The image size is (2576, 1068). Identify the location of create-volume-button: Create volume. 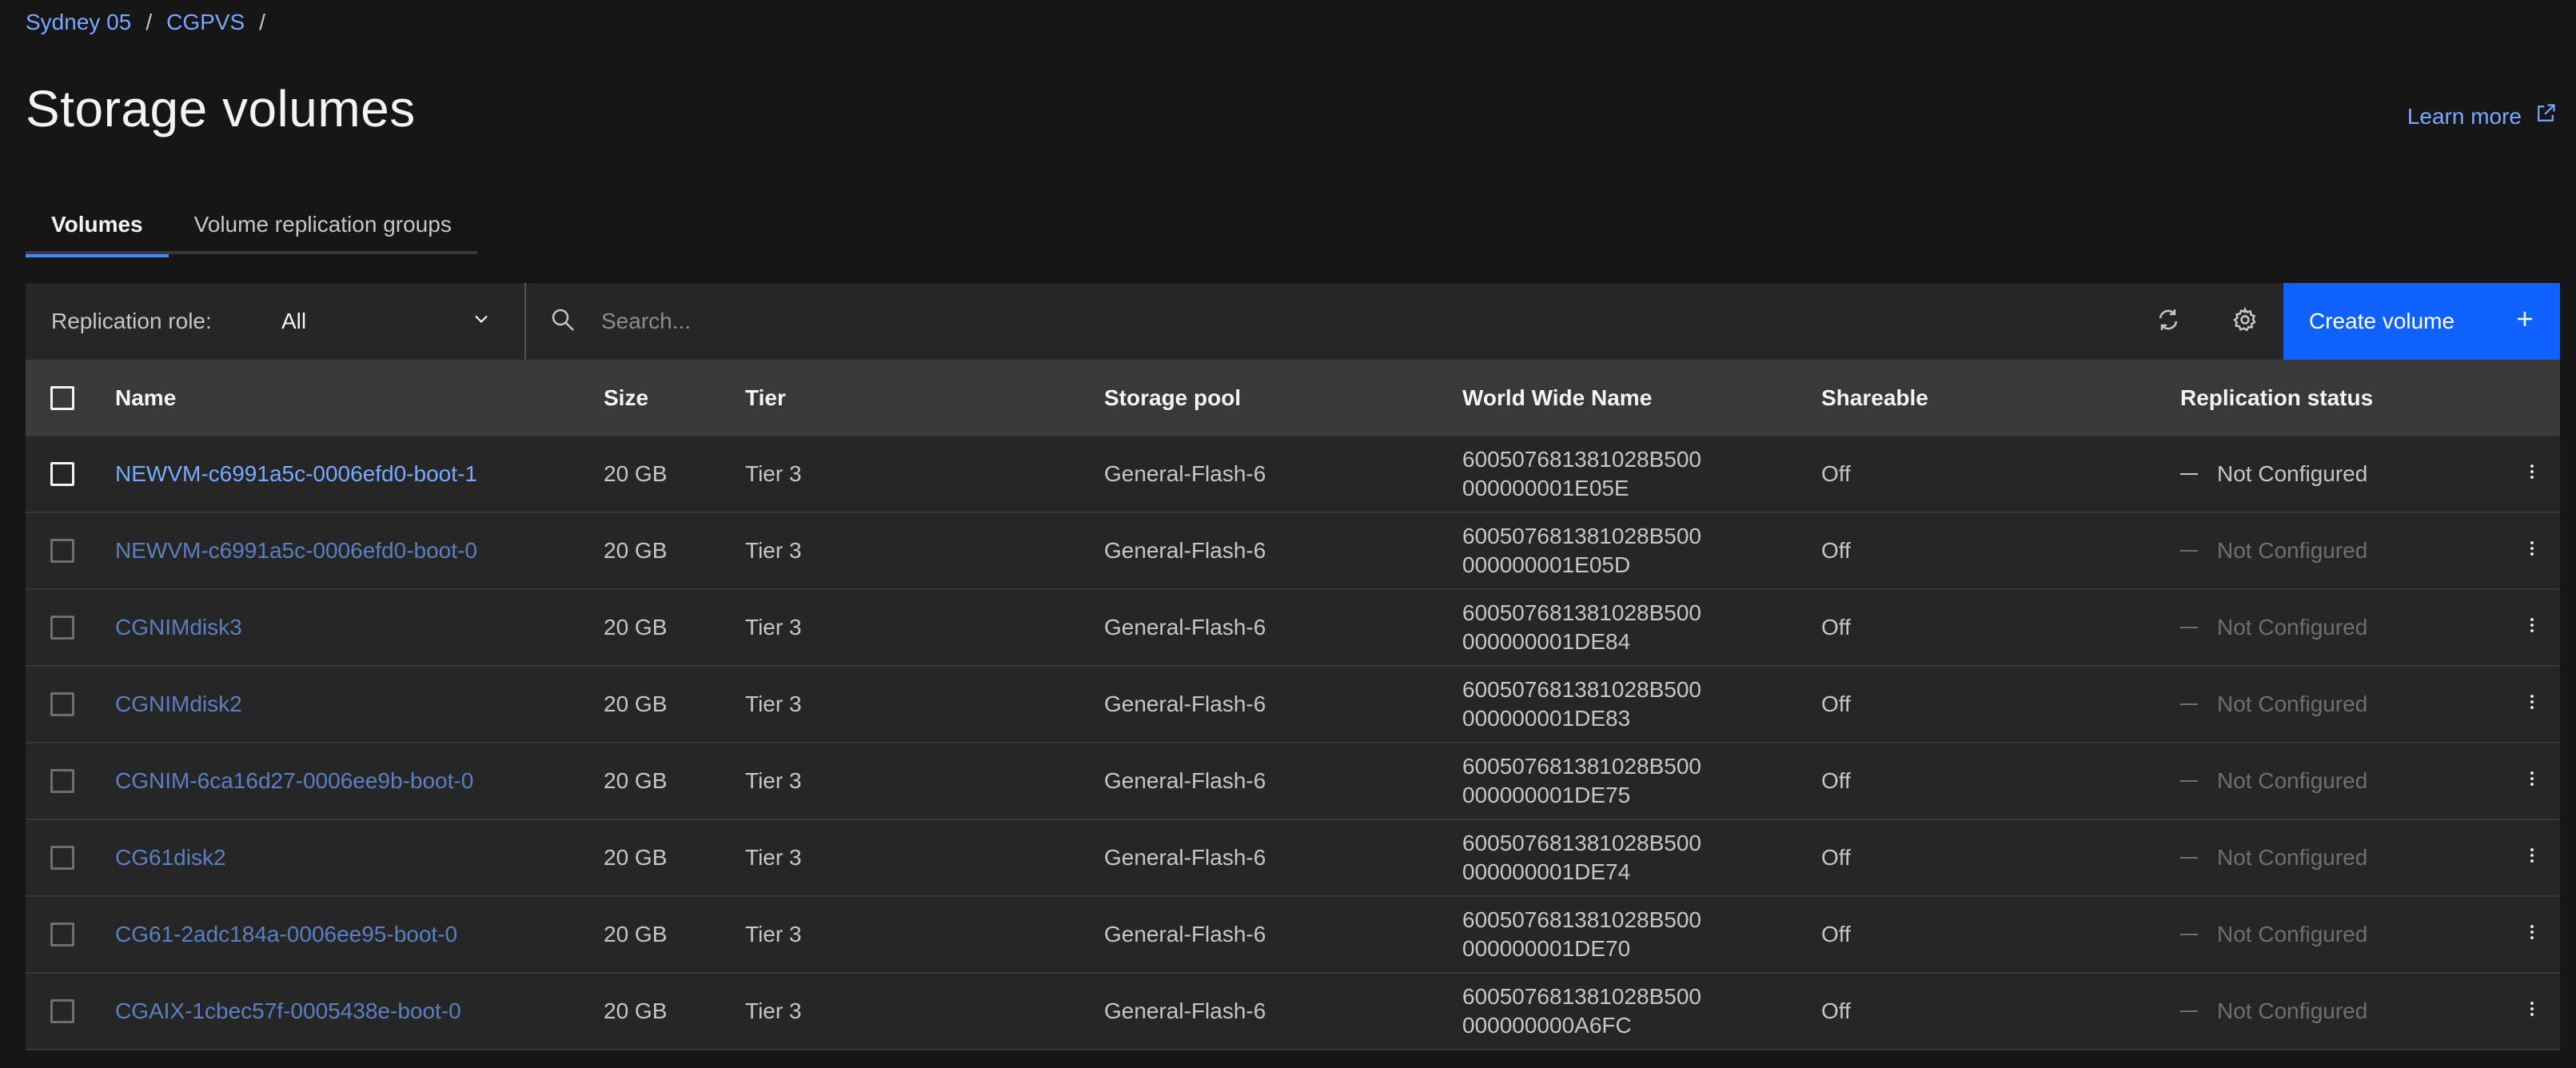
(2421, 321).